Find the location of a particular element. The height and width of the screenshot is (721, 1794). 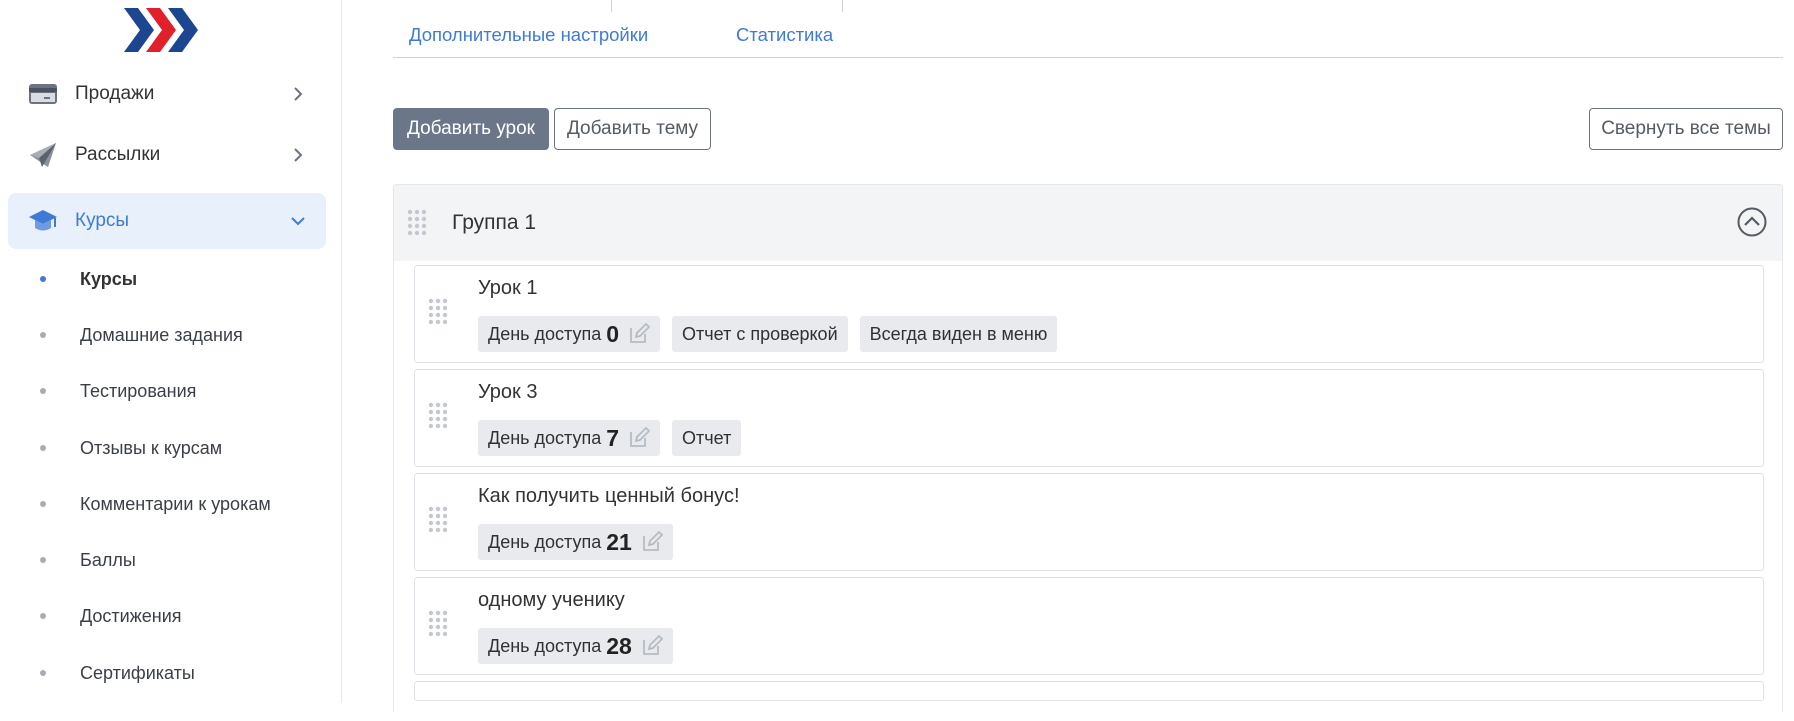

chevron-down-icon is located at coordinates (298, 221).